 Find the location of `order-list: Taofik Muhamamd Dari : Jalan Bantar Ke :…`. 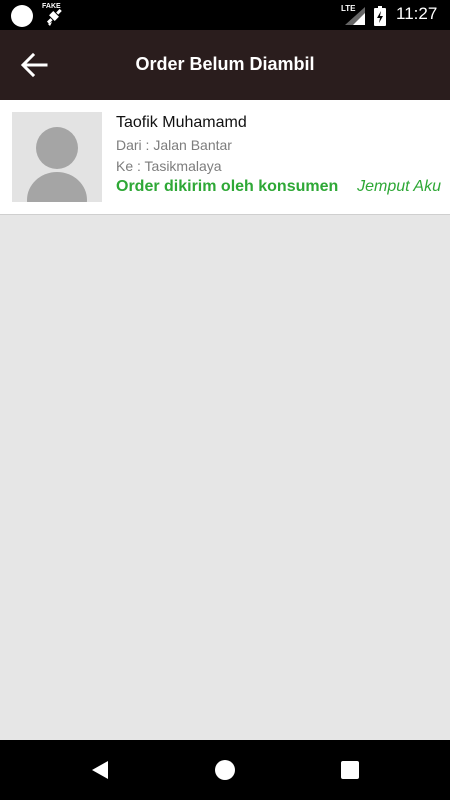

order-list: Taofik Muhamamd Dari : Jalan Bantar Ke :… is located at coordinates (225, 157).